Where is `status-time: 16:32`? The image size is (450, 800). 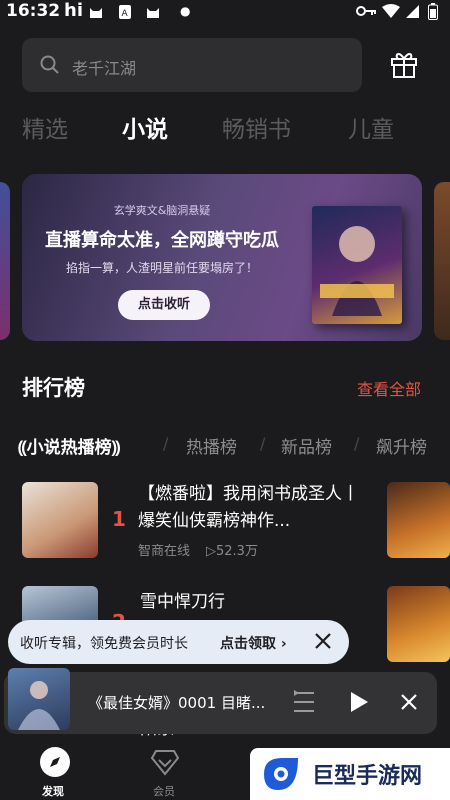
status-time: 16:32 is located at coordinates (33, 11).